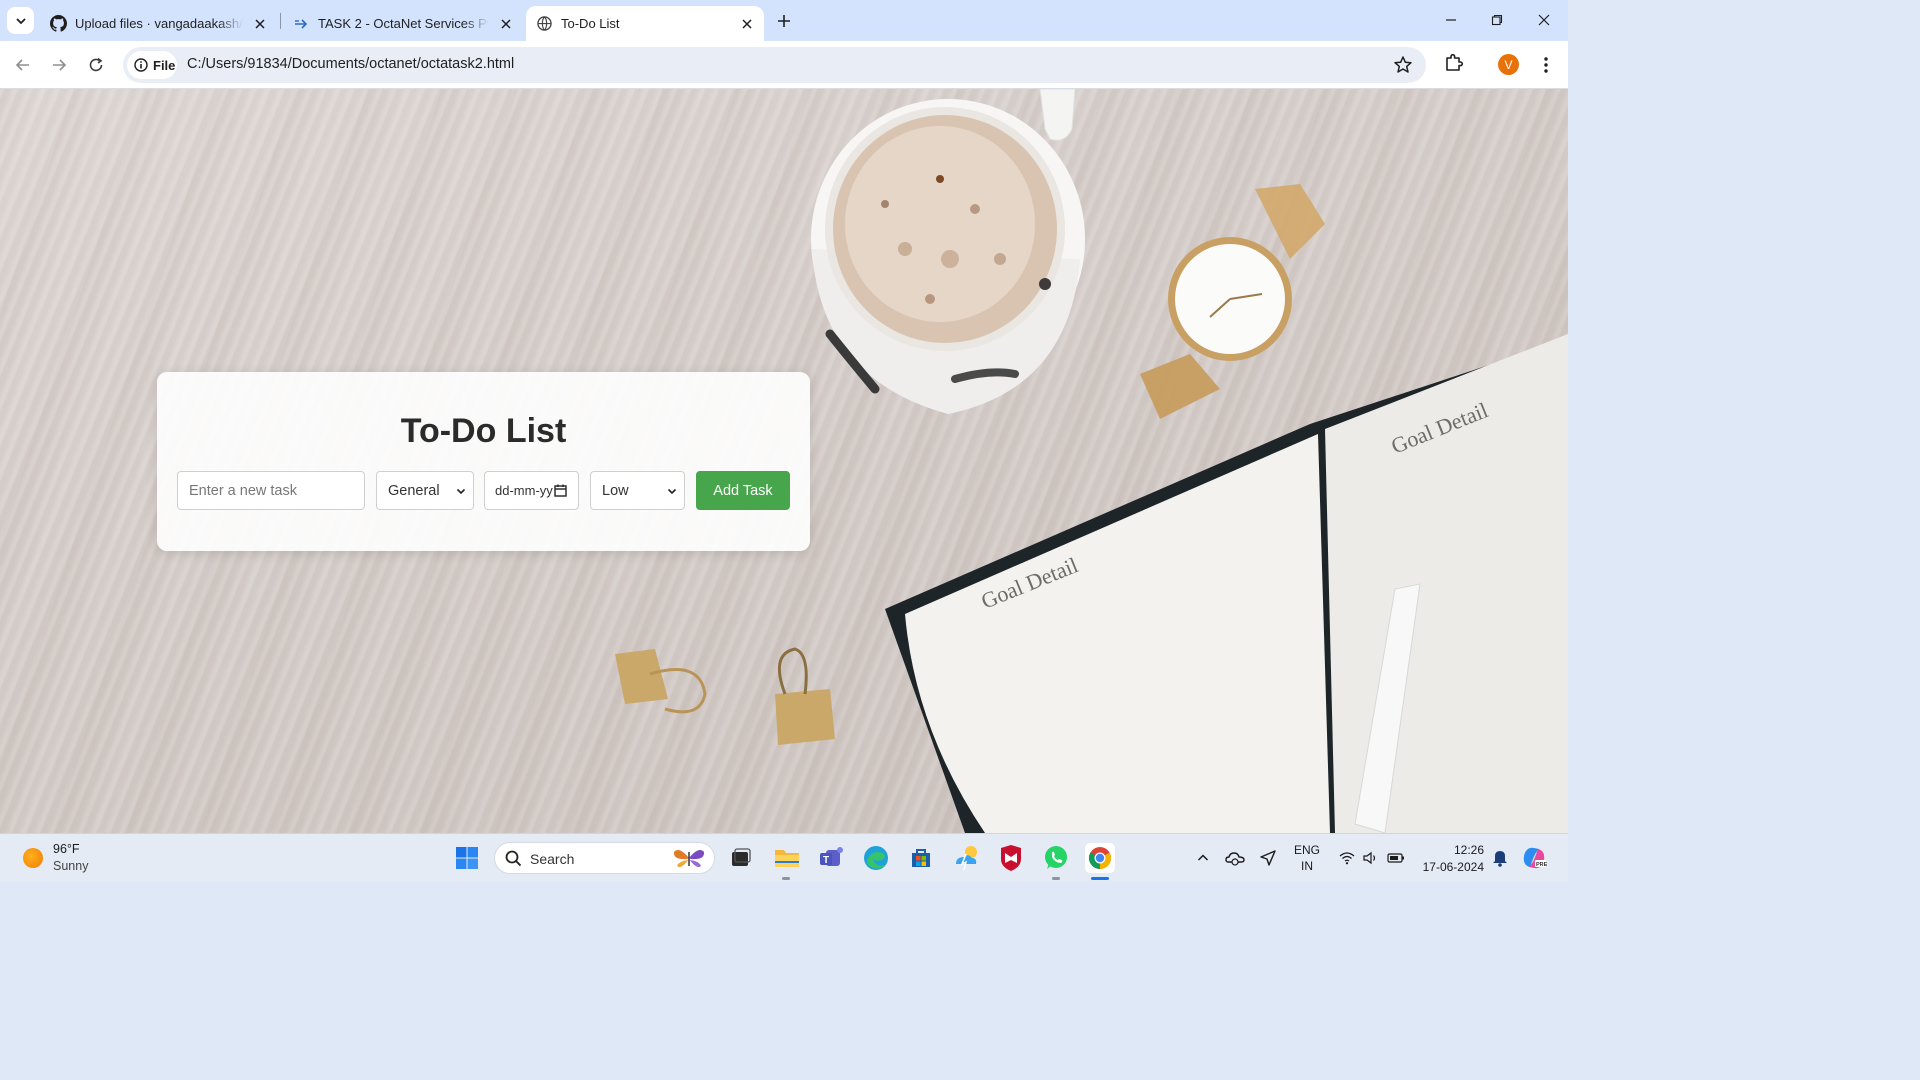  I want to click on tab-upload-files: Upload files · vangadaakash/OC, so click(158, 23).